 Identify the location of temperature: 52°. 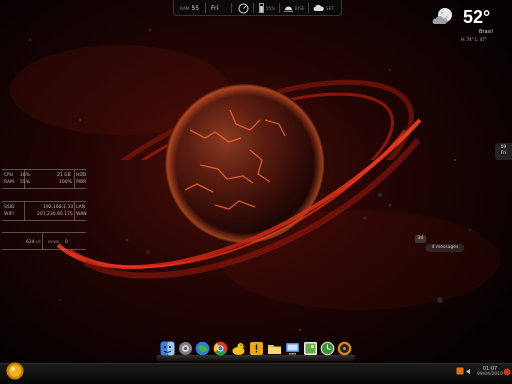
(477, 17).